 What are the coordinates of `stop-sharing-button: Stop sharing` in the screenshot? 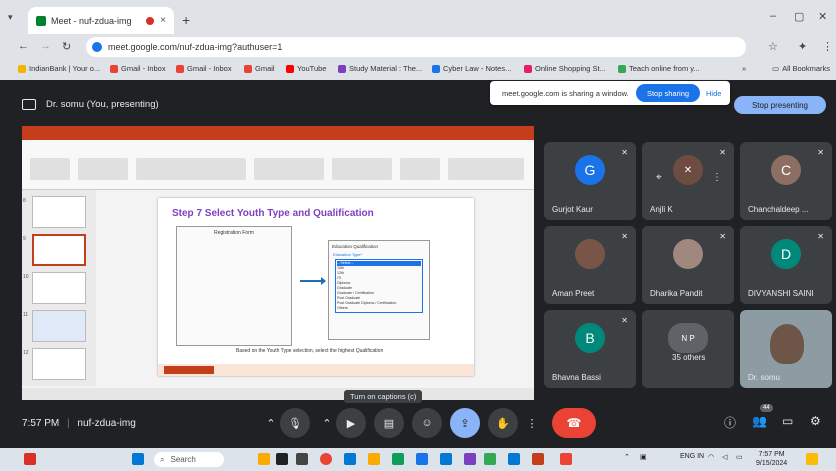 It's located at (668, 93).